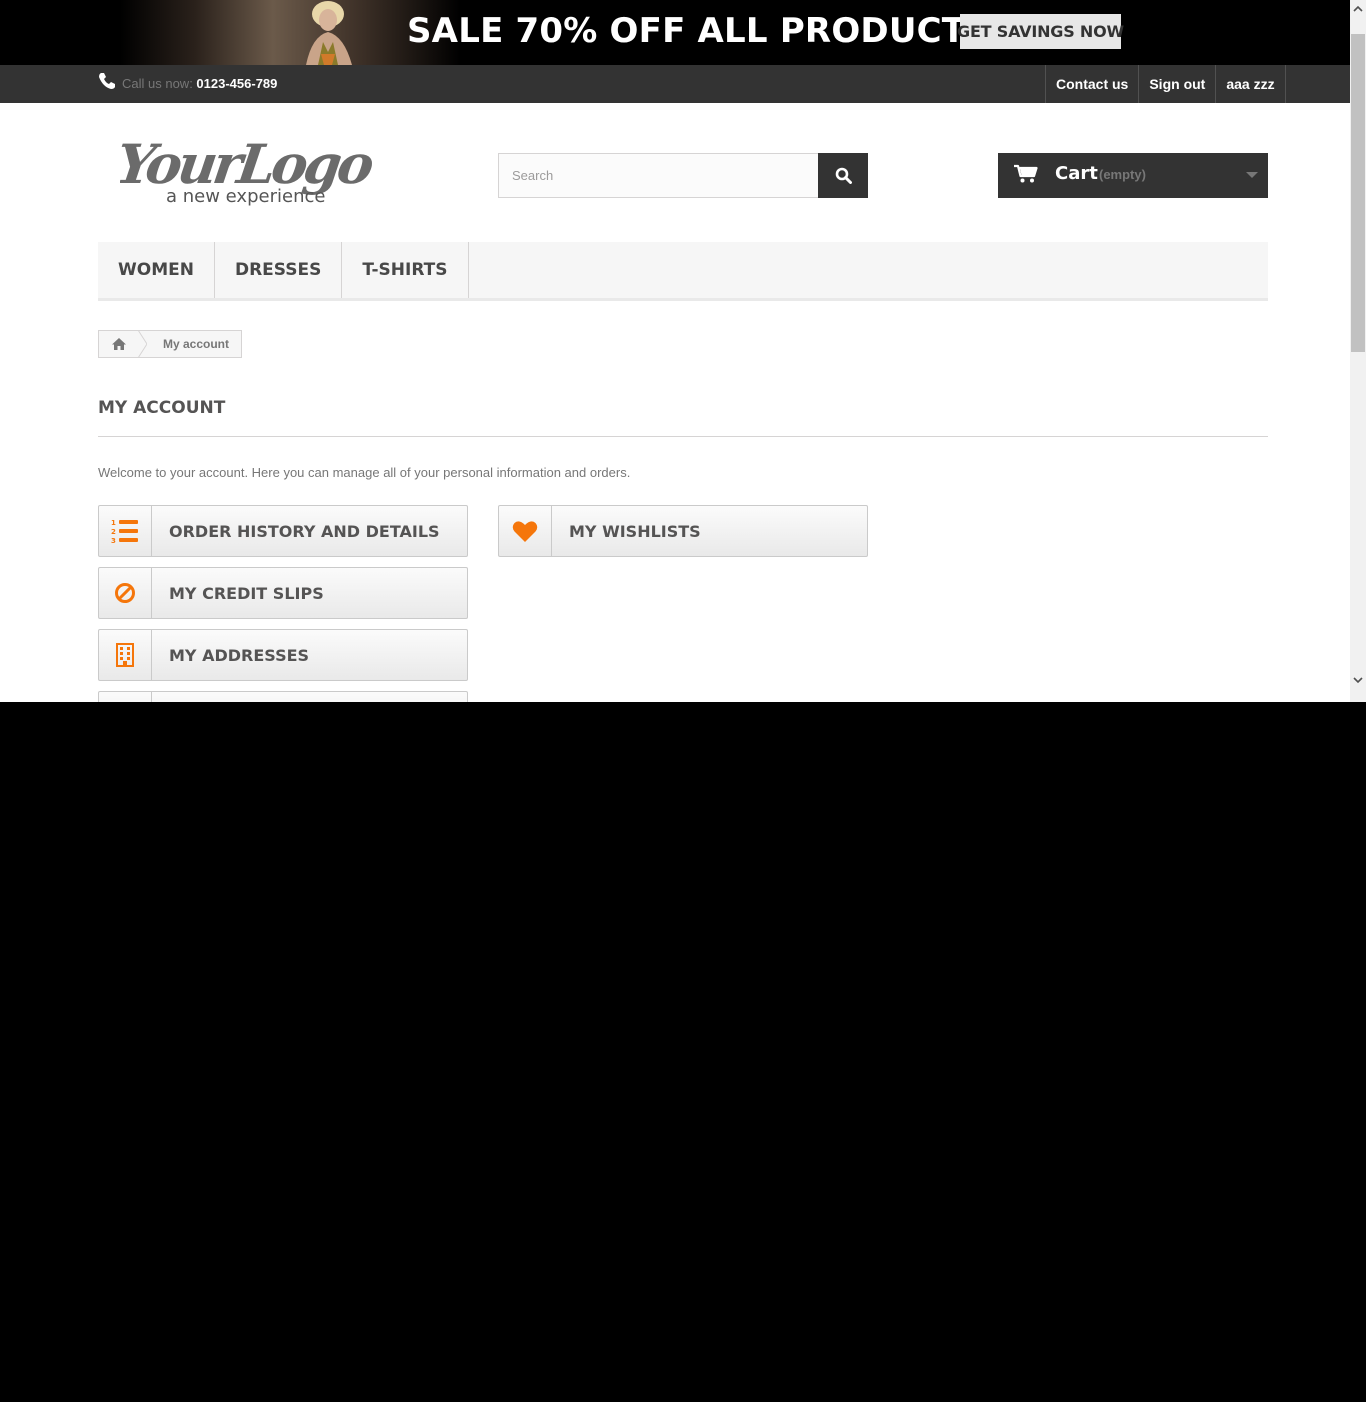 Image resolution: width=1366 pixels, height=1402 pixels. Describe the element at coordinates (1026, 173) in the screenshot. I see `cart-icon` at that location.